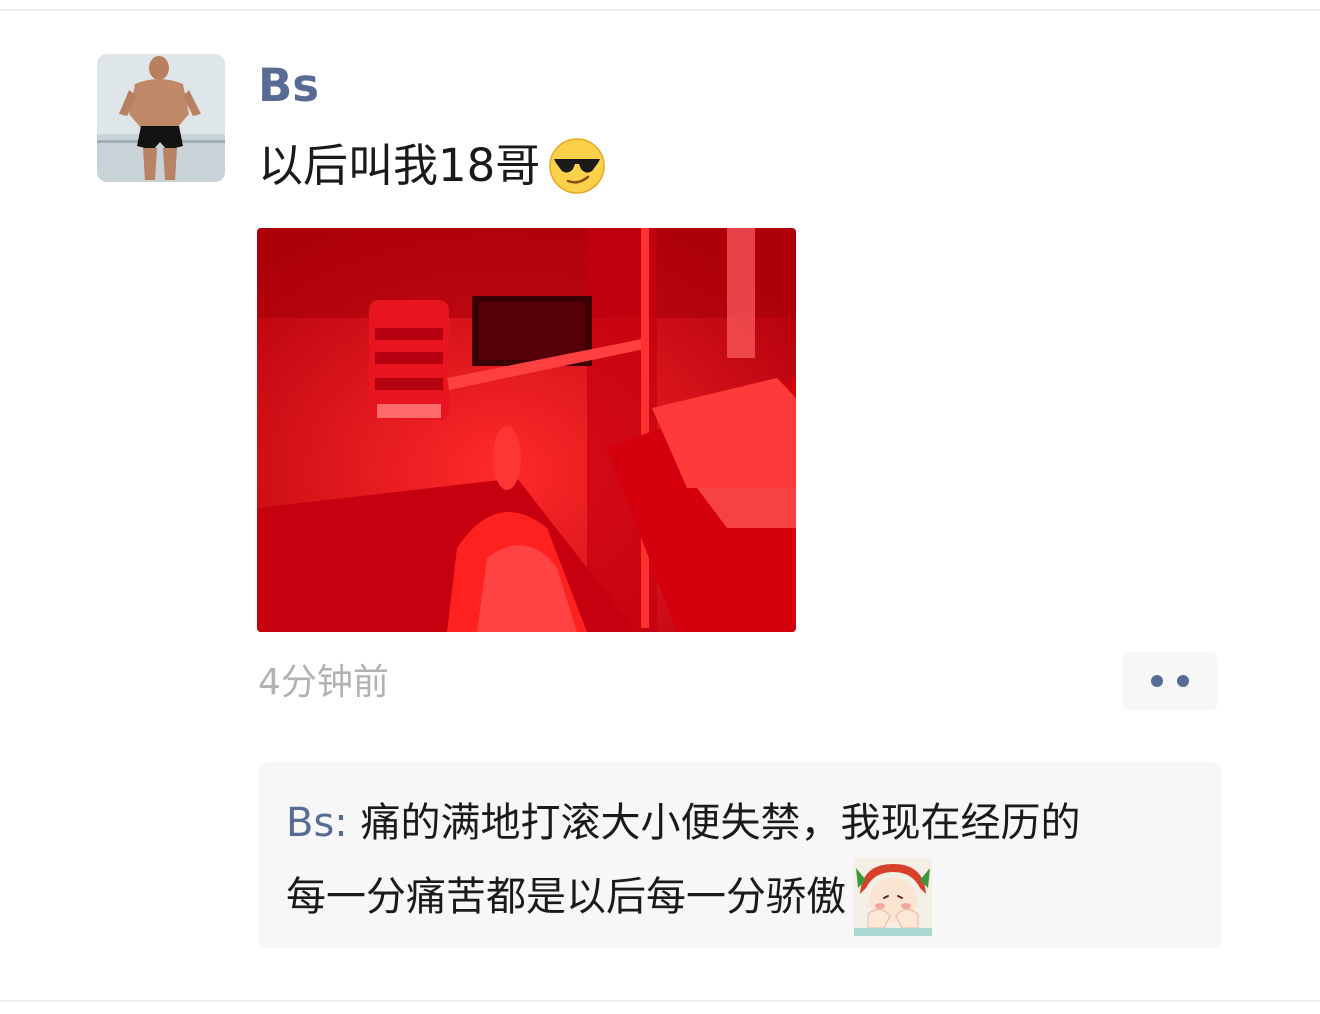 The height and width of the screenshot is (1014, 1320). What do you see at coordinates (660, 1001) in the screenshot?
I see `bottom-divider` at bounding box center [660, 1001].